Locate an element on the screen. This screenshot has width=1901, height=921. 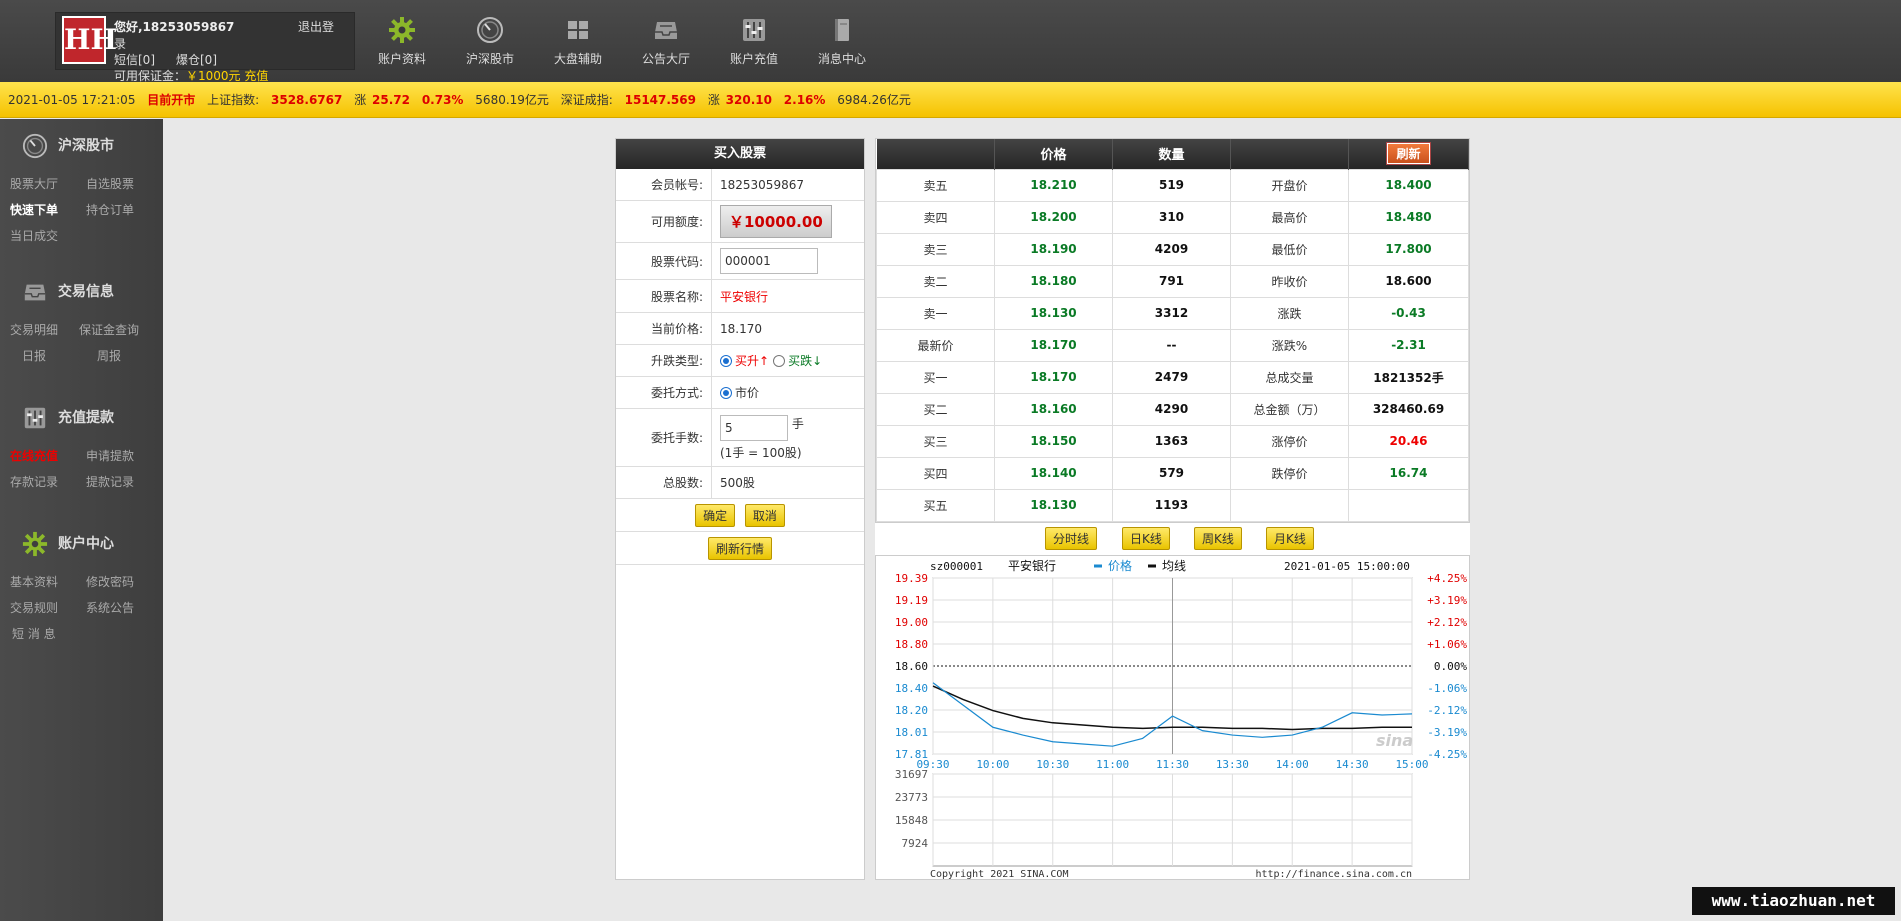
topnav-recharge-label: 账户充值 is located at coordinates (753, 59).